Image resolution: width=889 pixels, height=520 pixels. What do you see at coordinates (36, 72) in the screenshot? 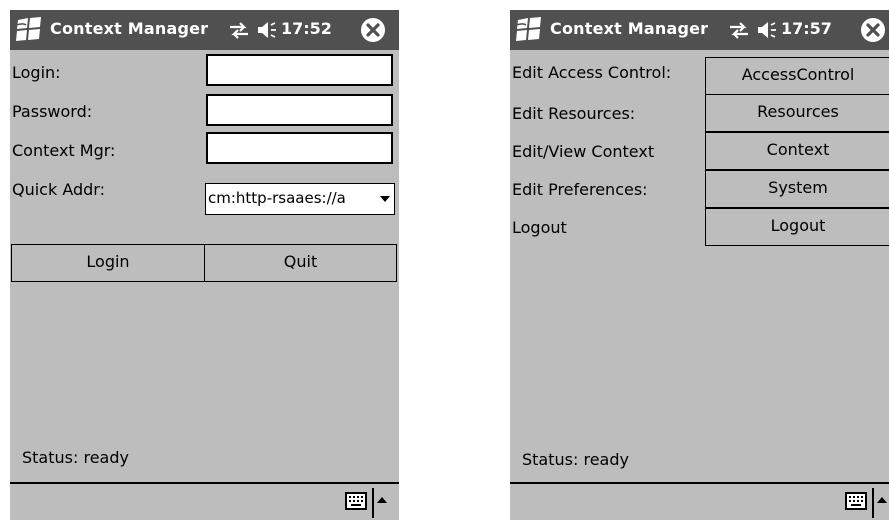
I see `login-label: Login:` at bounding box center [36, 72].